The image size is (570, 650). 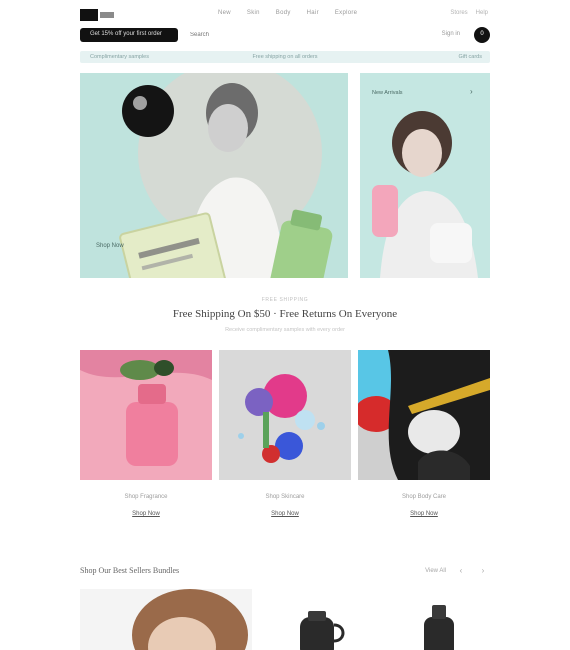 I want to click on category-card-bodycare, so click(x=424, y=415).